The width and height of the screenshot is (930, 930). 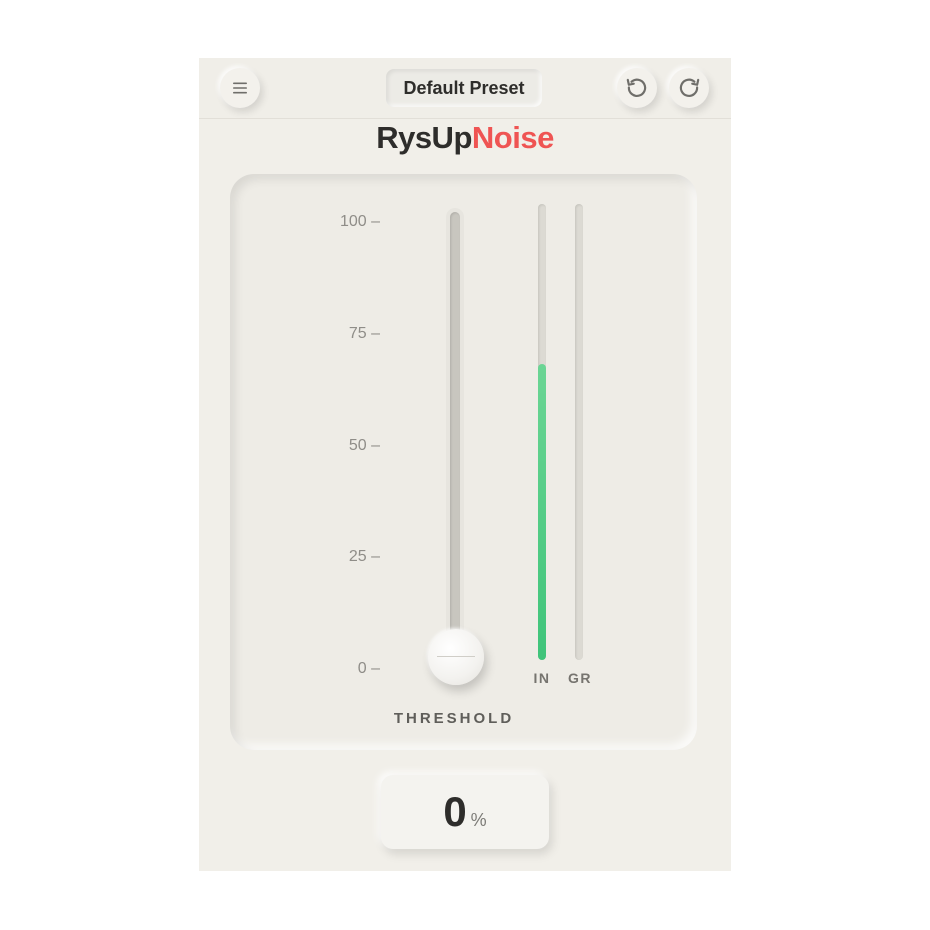 What do you see at coordinates (364, 333) in the screenshot?
I see `scale-tick-75: 75 –` at bounding box center [364, 333].